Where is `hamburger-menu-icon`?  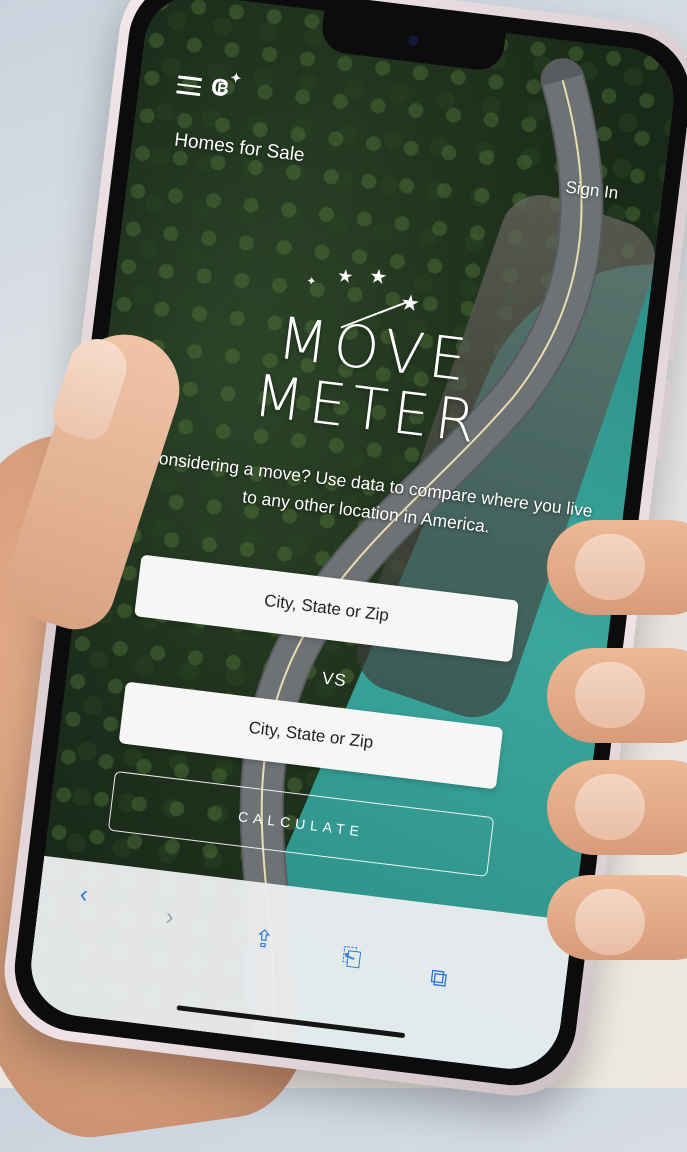 hamburger-menu-icon is located at coordinates (189, 85).